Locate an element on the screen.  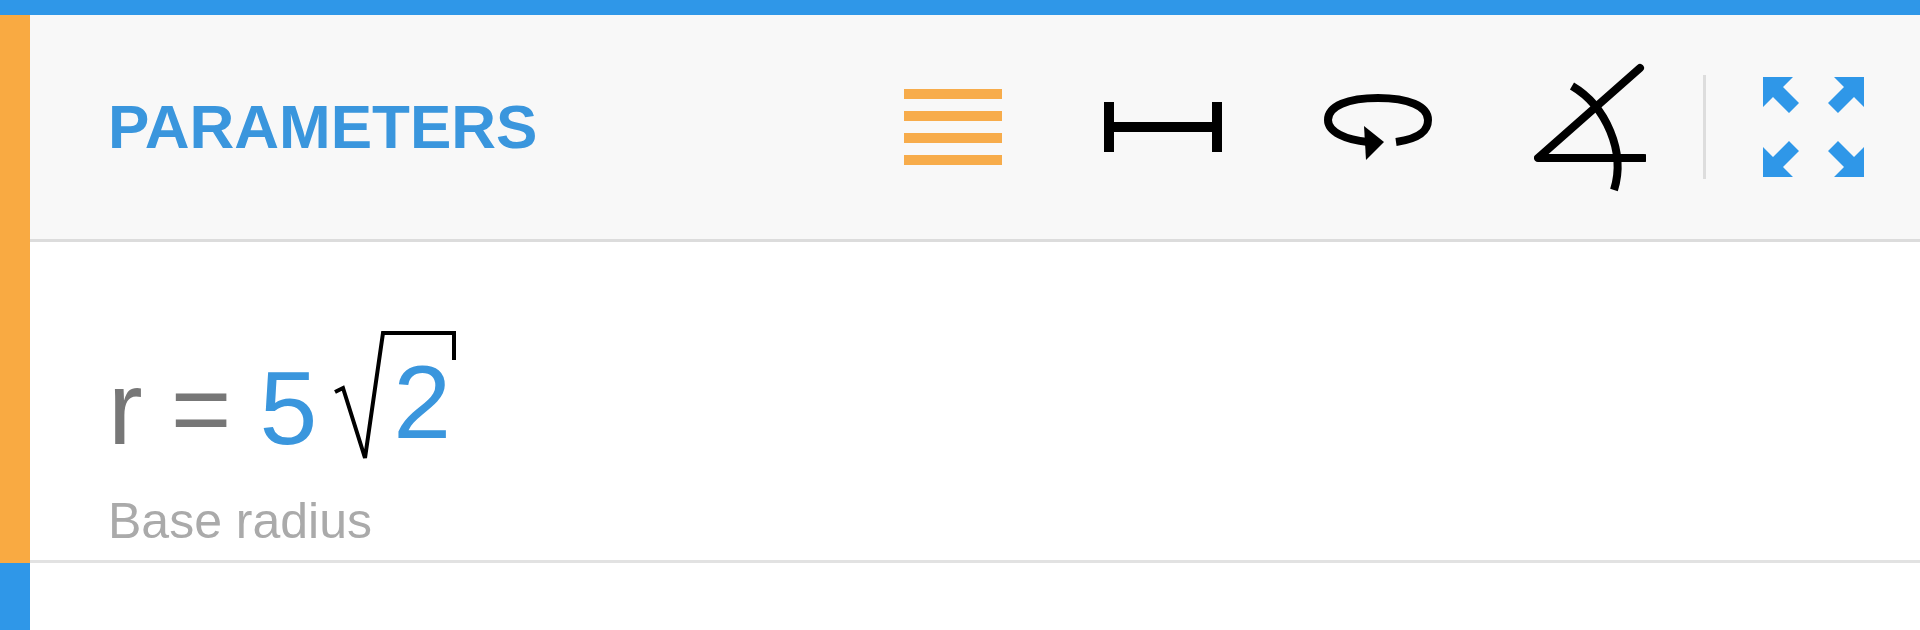
variable-name: r is located at coordinates (125, 408).